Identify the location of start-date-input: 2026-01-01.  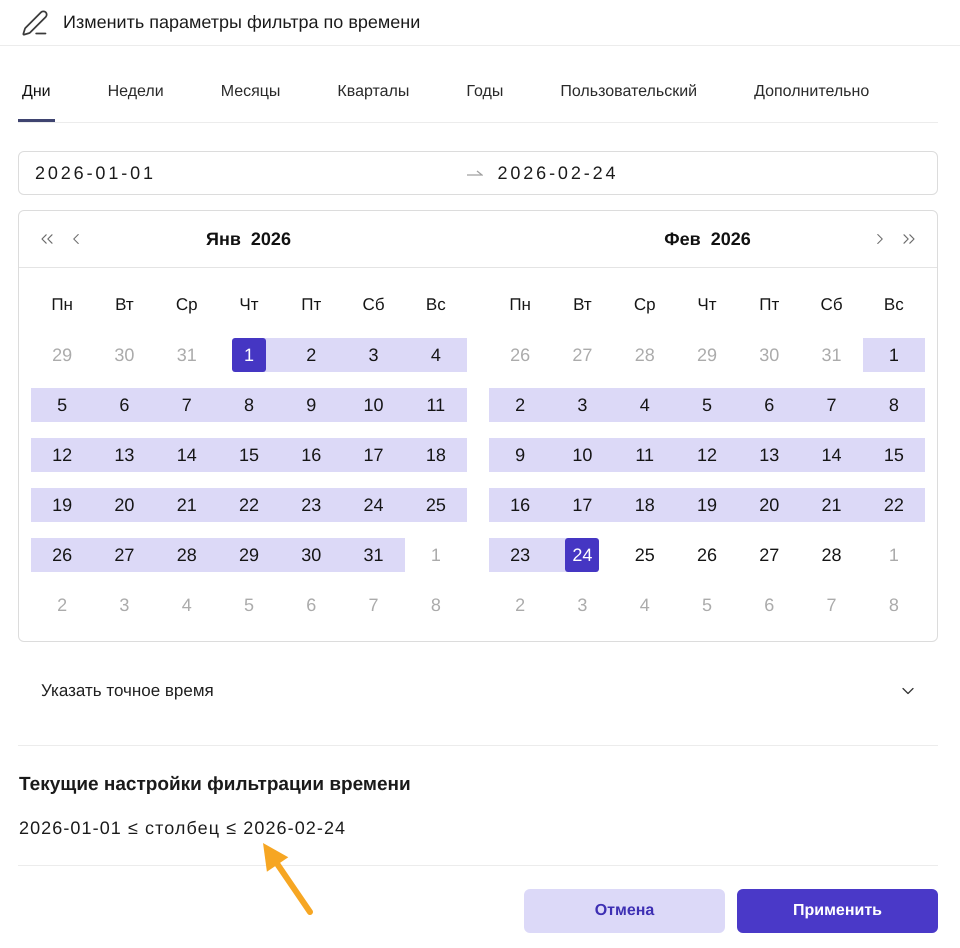
(246, 173).